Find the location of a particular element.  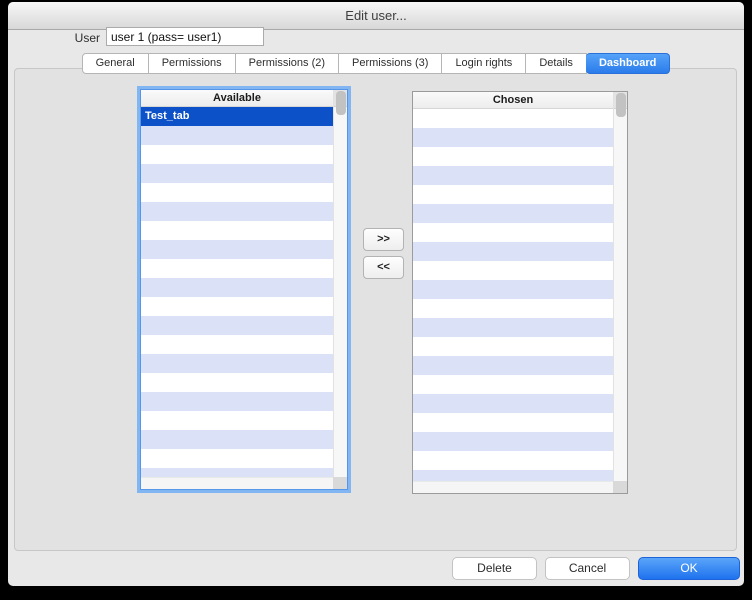

tab-details: Details is located at coordinates (556, 63).